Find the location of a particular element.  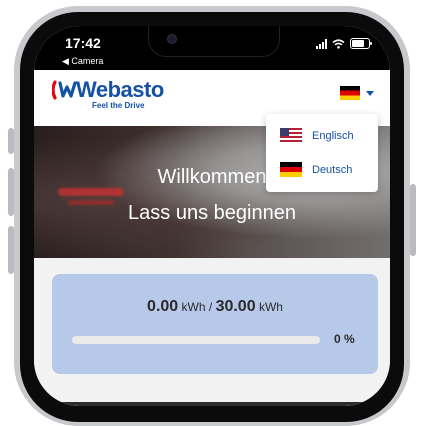

language-selector is located at coordinates (357, 93).